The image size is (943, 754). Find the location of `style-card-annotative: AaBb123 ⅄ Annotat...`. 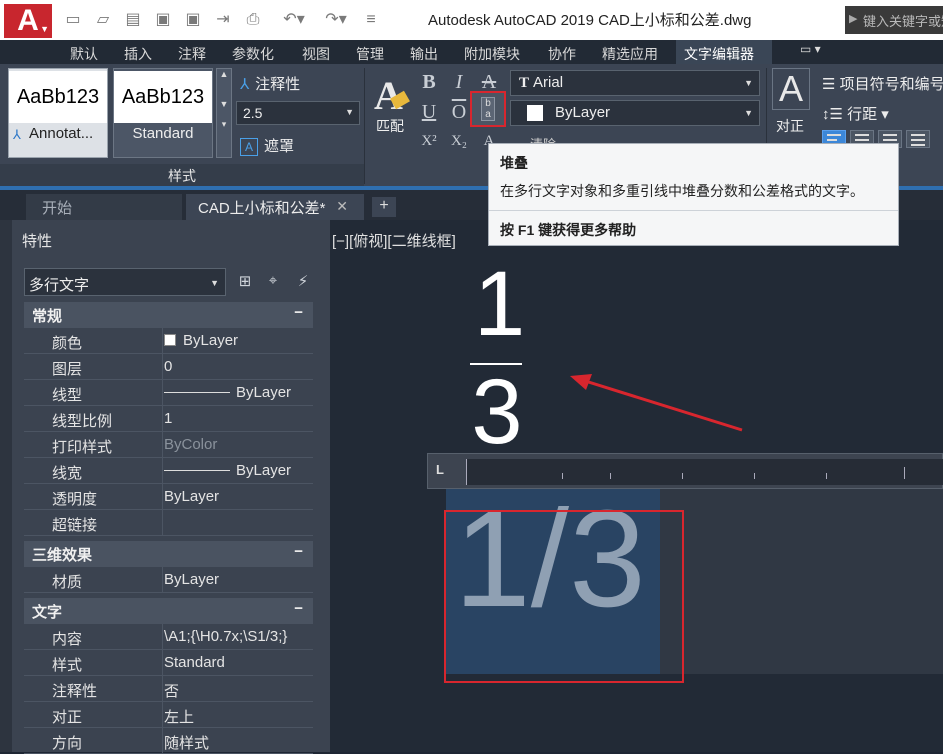

style-card-annotative: AaBb123 ⅄ Annotat... is located at coordinates (58, 113).